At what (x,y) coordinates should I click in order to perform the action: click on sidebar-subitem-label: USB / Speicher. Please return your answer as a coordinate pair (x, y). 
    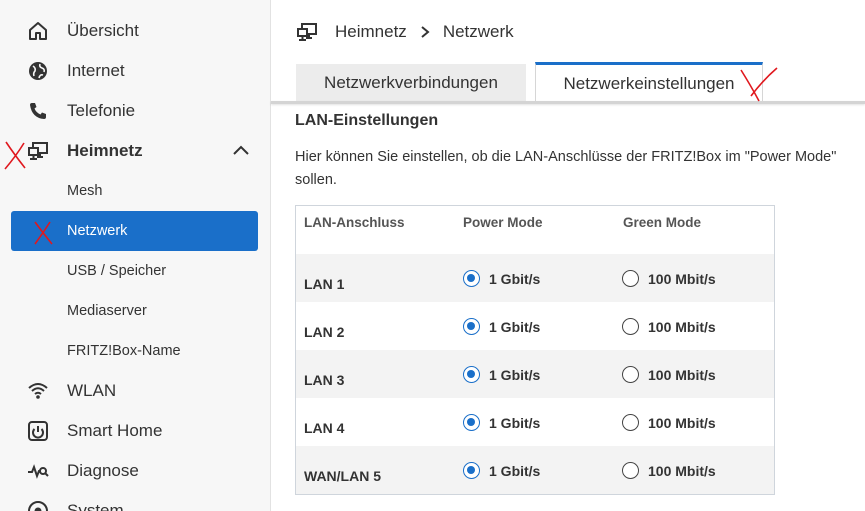
    Looking at the image, I should click on (117, 271).